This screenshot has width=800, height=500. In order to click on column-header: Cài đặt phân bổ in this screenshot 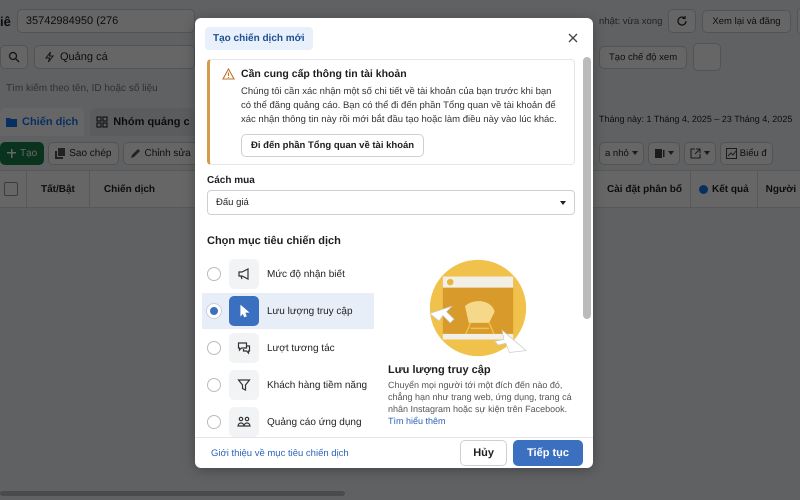, I will do `click(645, 189)`.